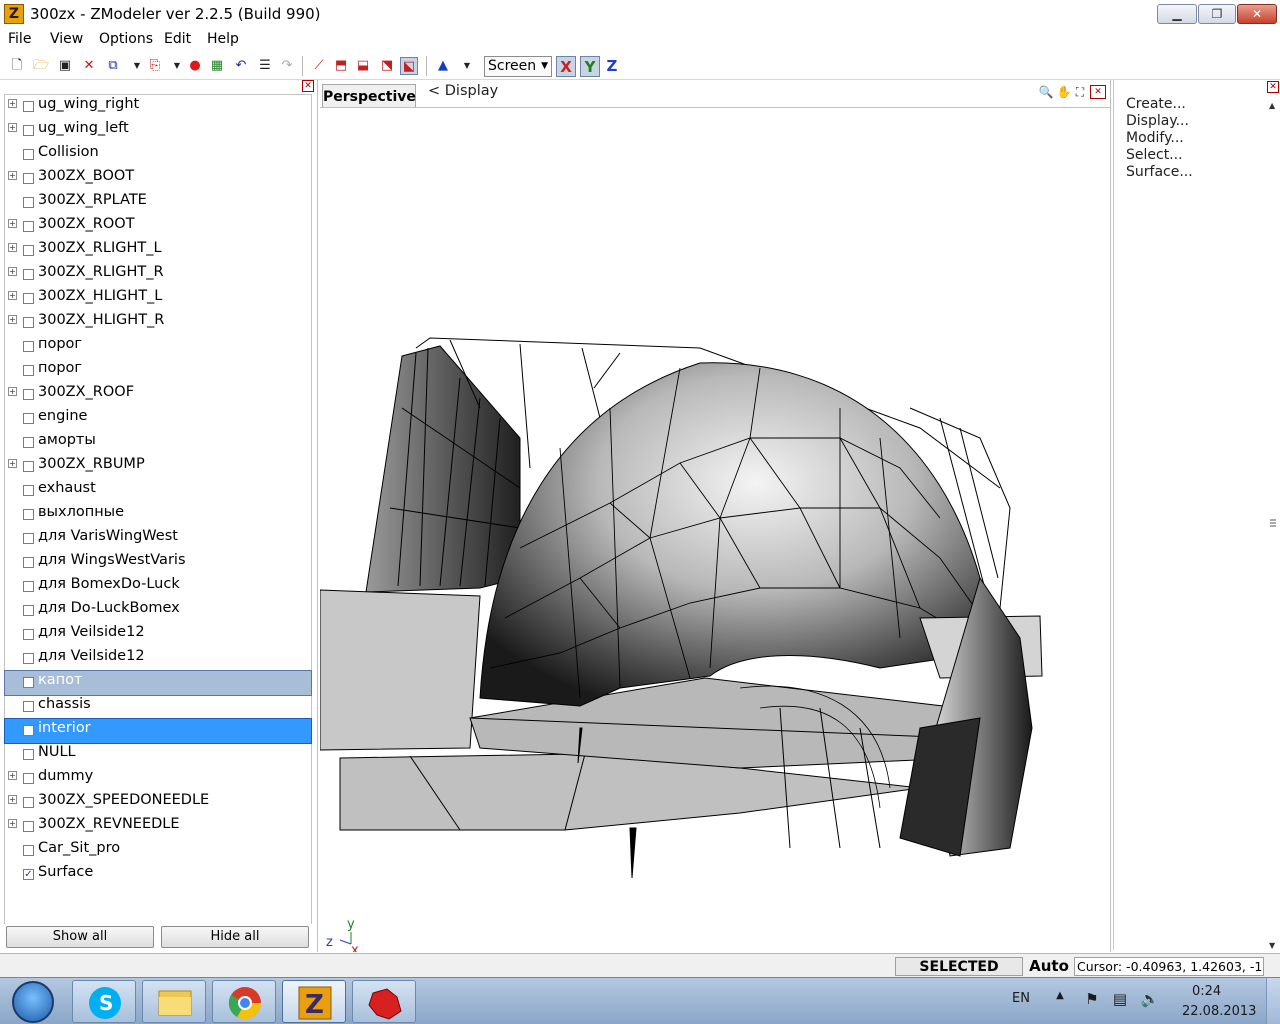  What do you see at coordinates (158, 635) in the screenshot?
I see `tree-item: для Veilside12` at bounding box center [158, 635].